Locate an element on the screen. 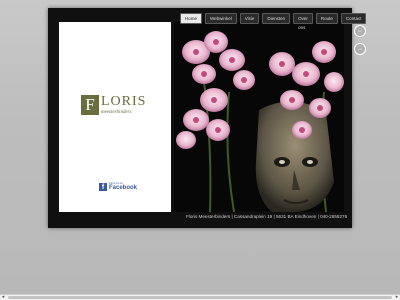 This screenshot has width=400, height=300. nav-webwinkel: Webwinkel is located at coordinates (221, 18).